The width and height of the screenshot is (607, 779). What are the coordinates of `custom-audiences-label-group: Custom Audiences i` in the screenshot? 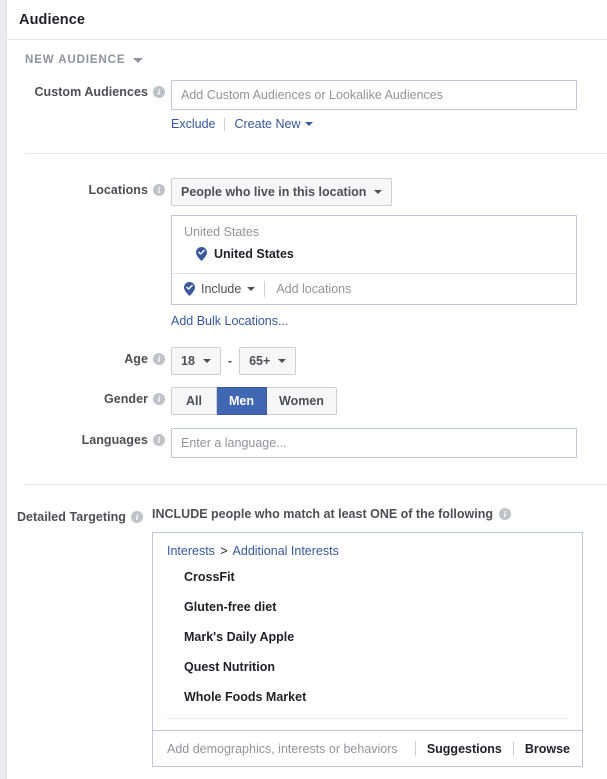 It's located at (89, 89).